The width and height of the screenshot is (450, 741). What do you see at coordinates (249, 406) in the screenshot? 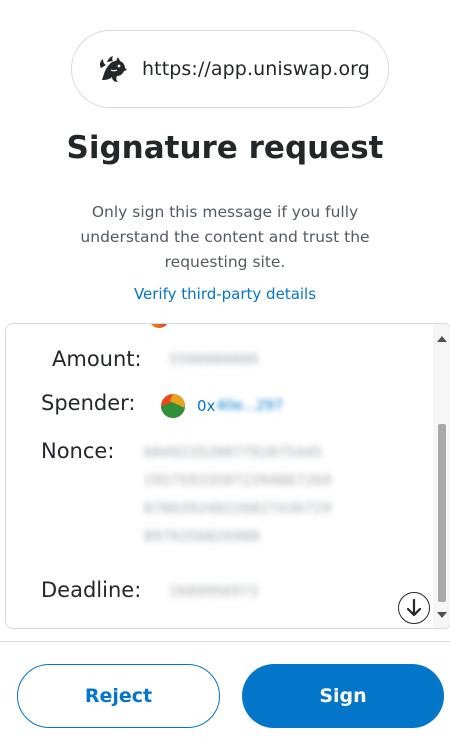
I see `spender-address-rest: 40e...297` at bounding box center [249, 406].